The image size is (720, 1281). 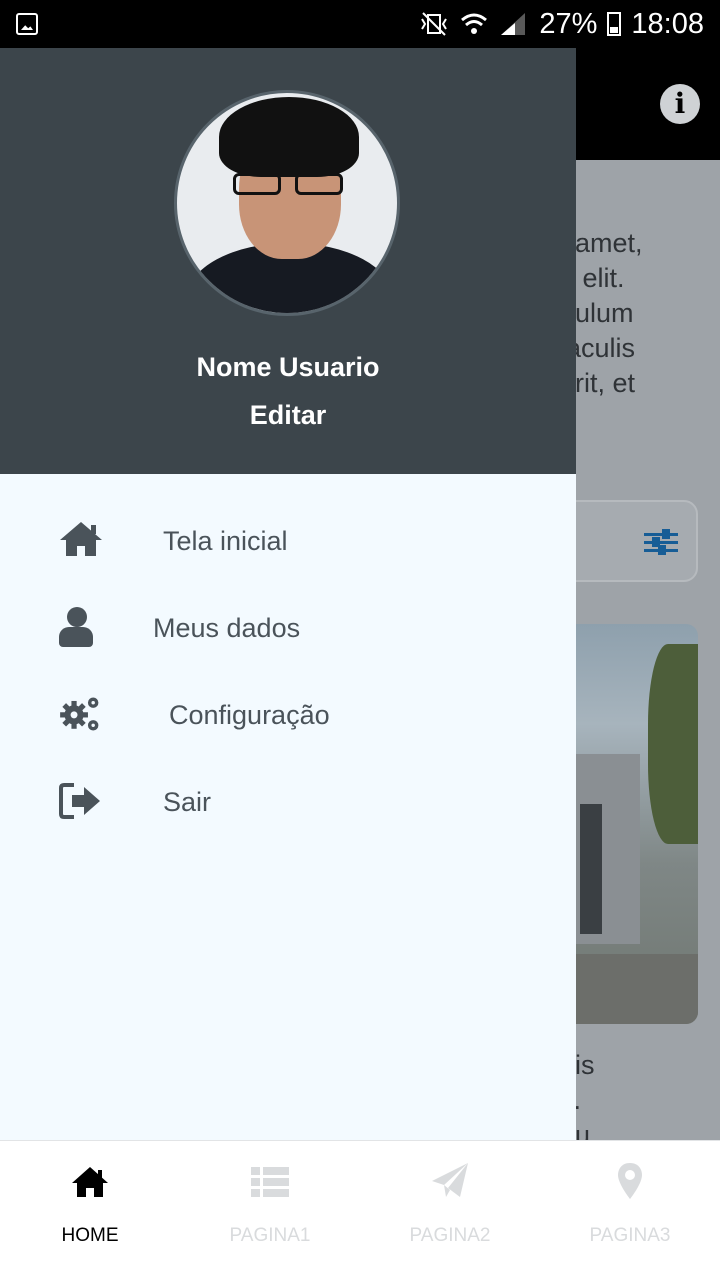 What do you see at coordinates (249, 715) in the screenshot?
I see `menu-item-label: Configuração` at bounding box center [249, 715].